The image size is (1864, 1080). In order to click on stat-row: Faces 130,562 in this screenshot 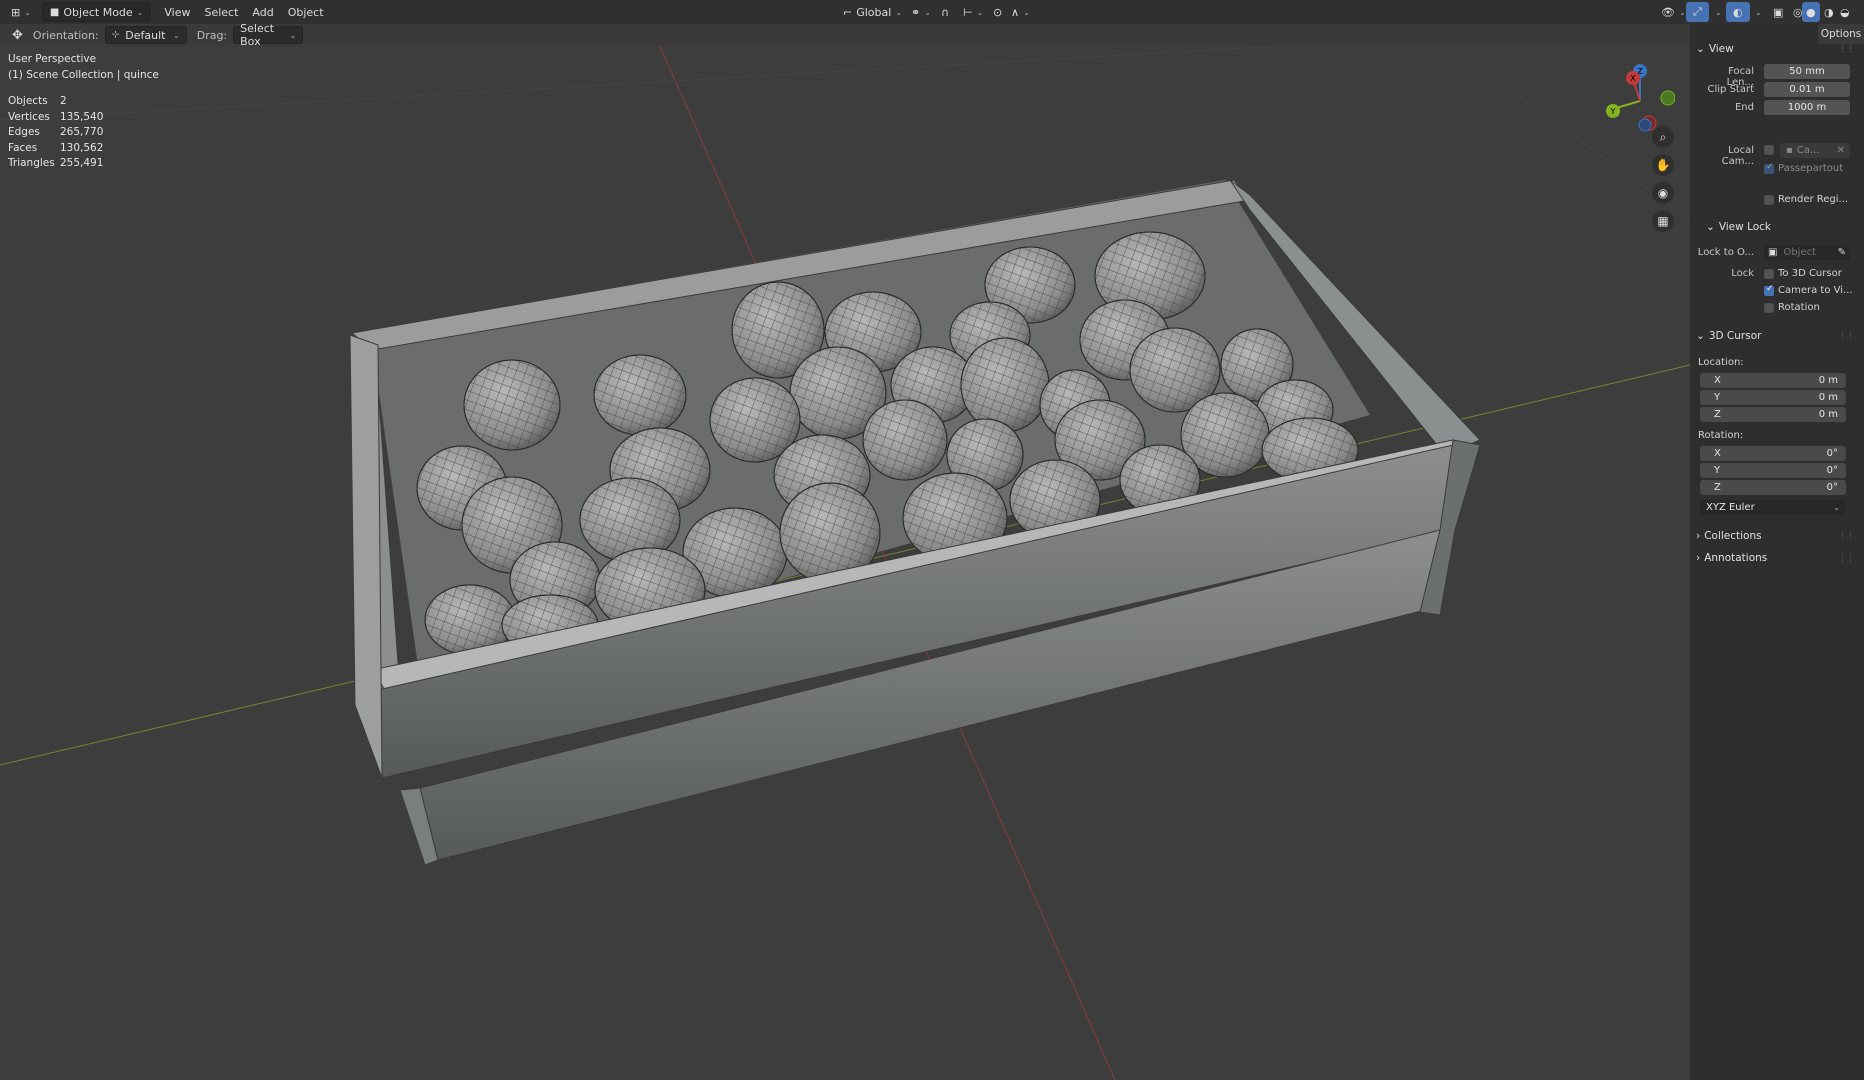, I will do `click(56, 147)`.